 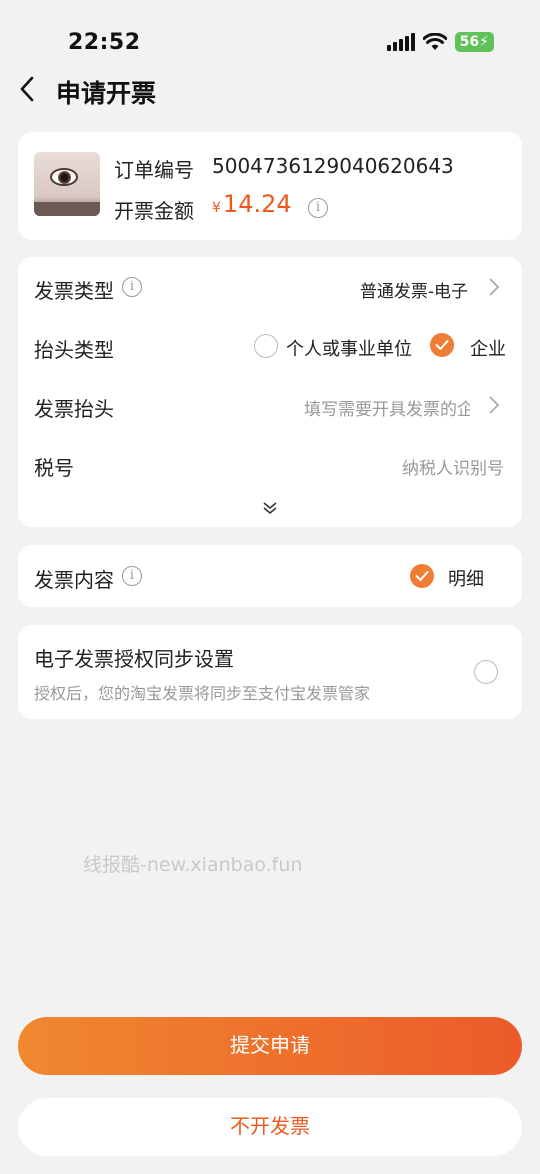 What do you see at coordinates (74, 350) in the screenshot?
I see `header-type-label: 抬头类型` at bounding box center [74, 350].